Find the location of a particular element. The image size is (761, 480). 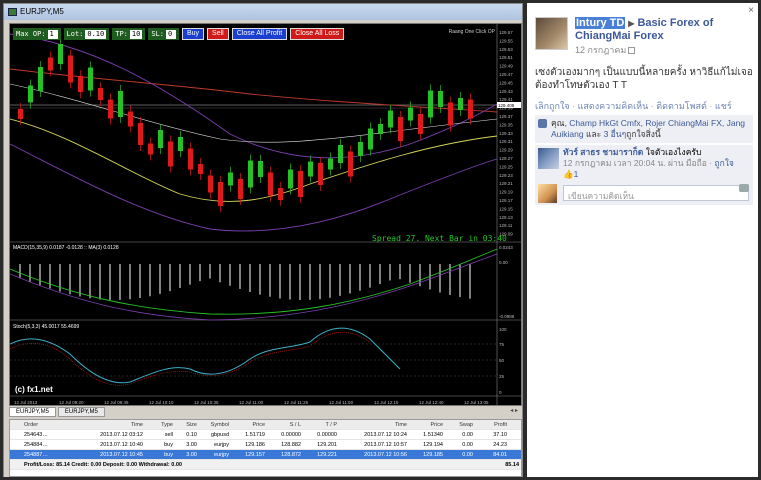

tp-input: 10 is located at coordinates (136, 34).